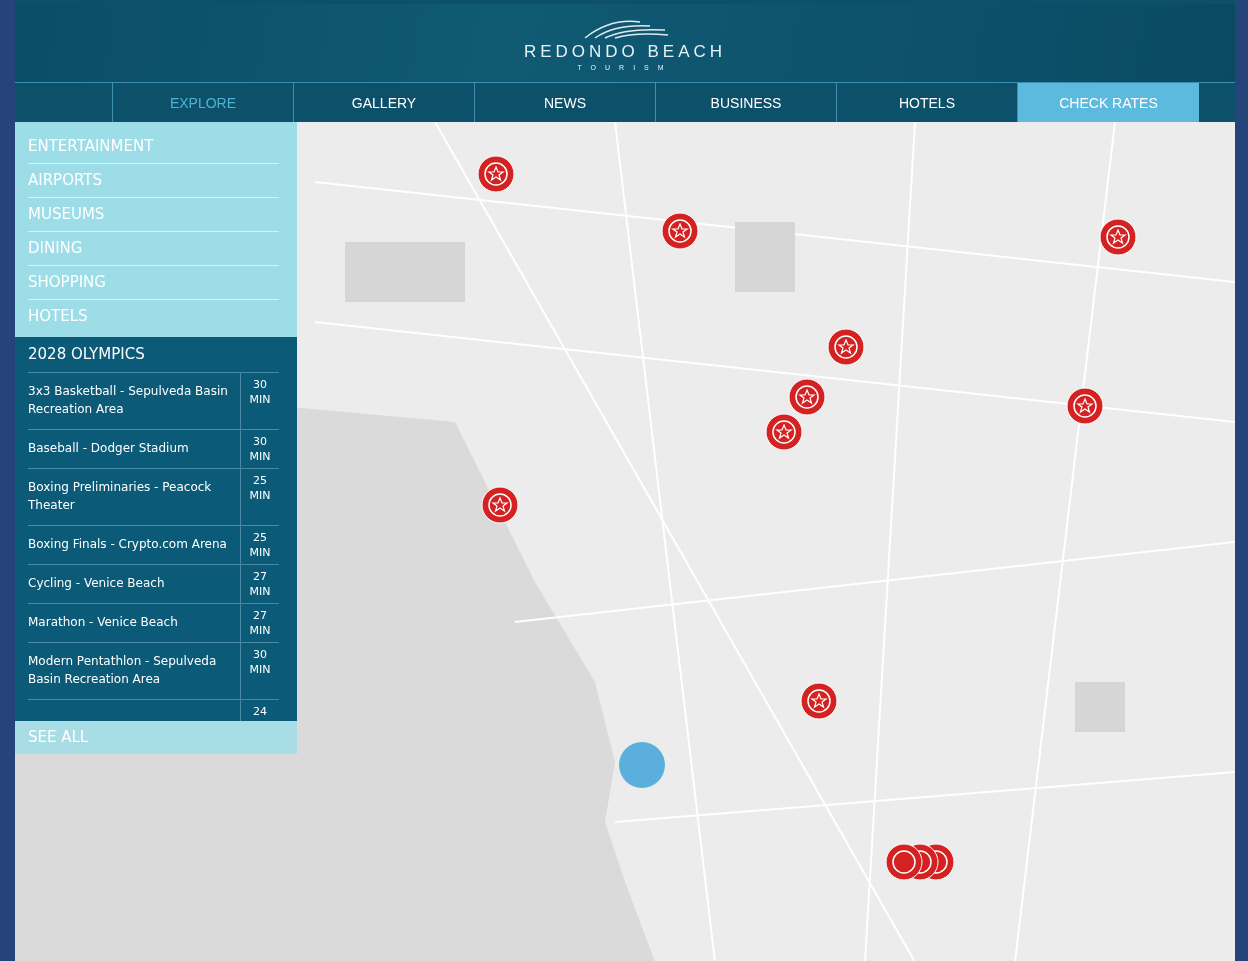 Image resolution: width=1248 pixels, height=961 pixels. What do you see at coordinates (134, 401) in the screenshot?
I see `venue-name: 3x3 Basketball - Sepulveda Basin Recreation Area` at bounding box center [134, 401].